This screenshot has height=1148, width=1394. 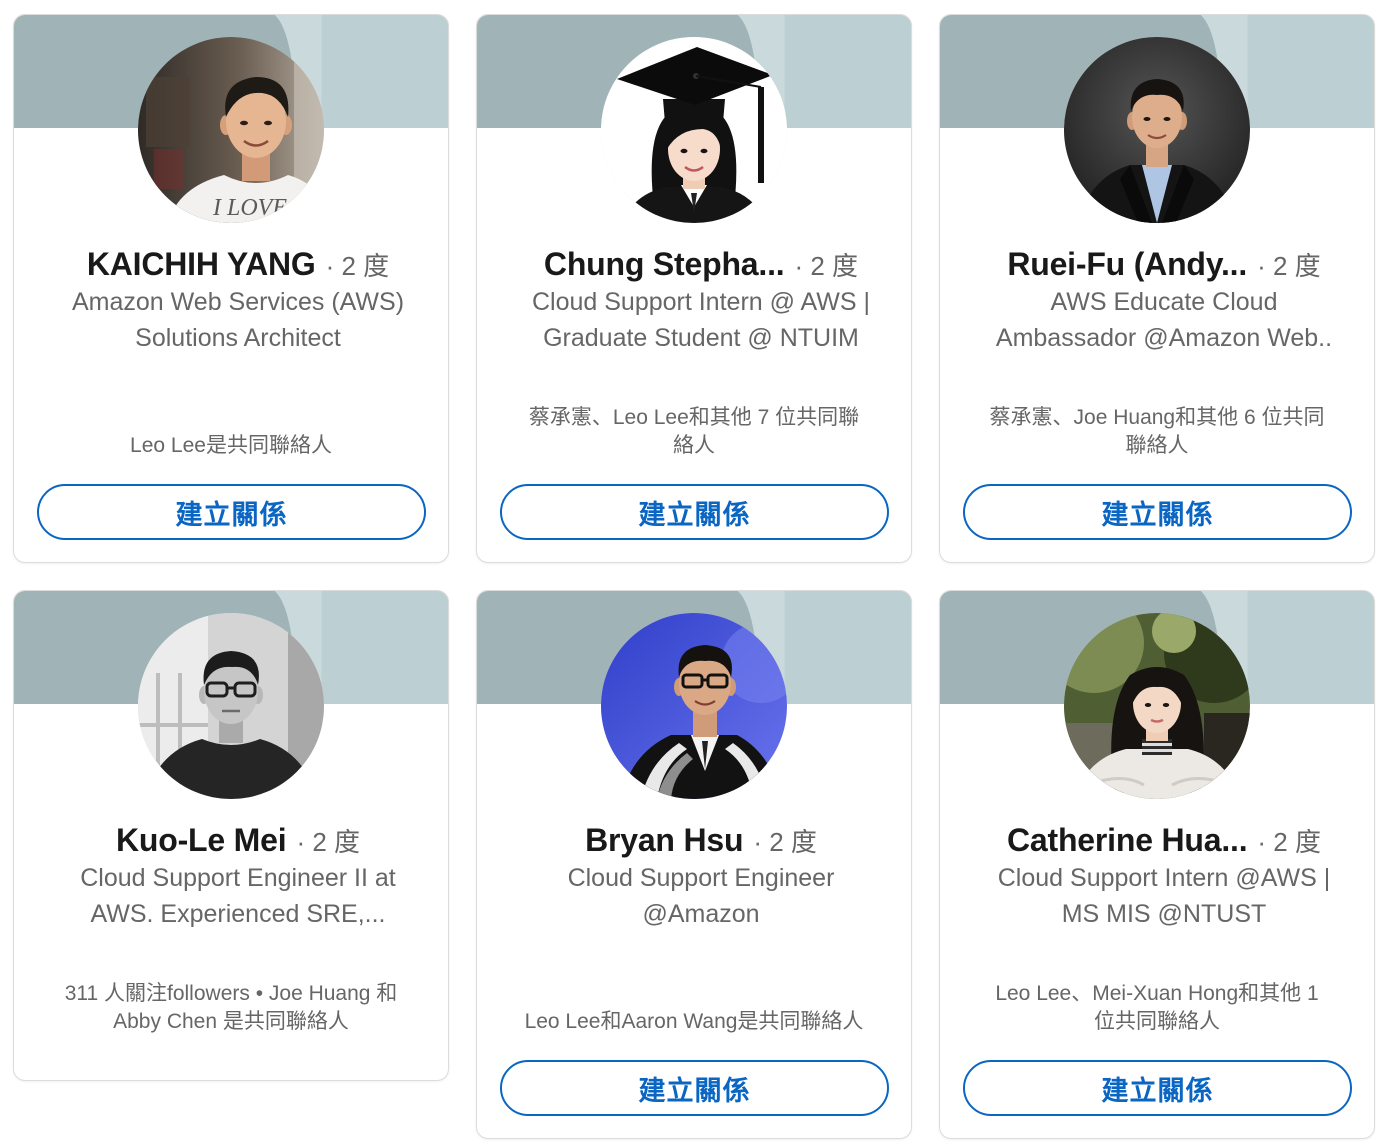 What do you see at coordinates (1164, 338) in the screenshot?
I see `headline-line: Ambassador @Amazon Web..` at bounding box center [1164, 338].